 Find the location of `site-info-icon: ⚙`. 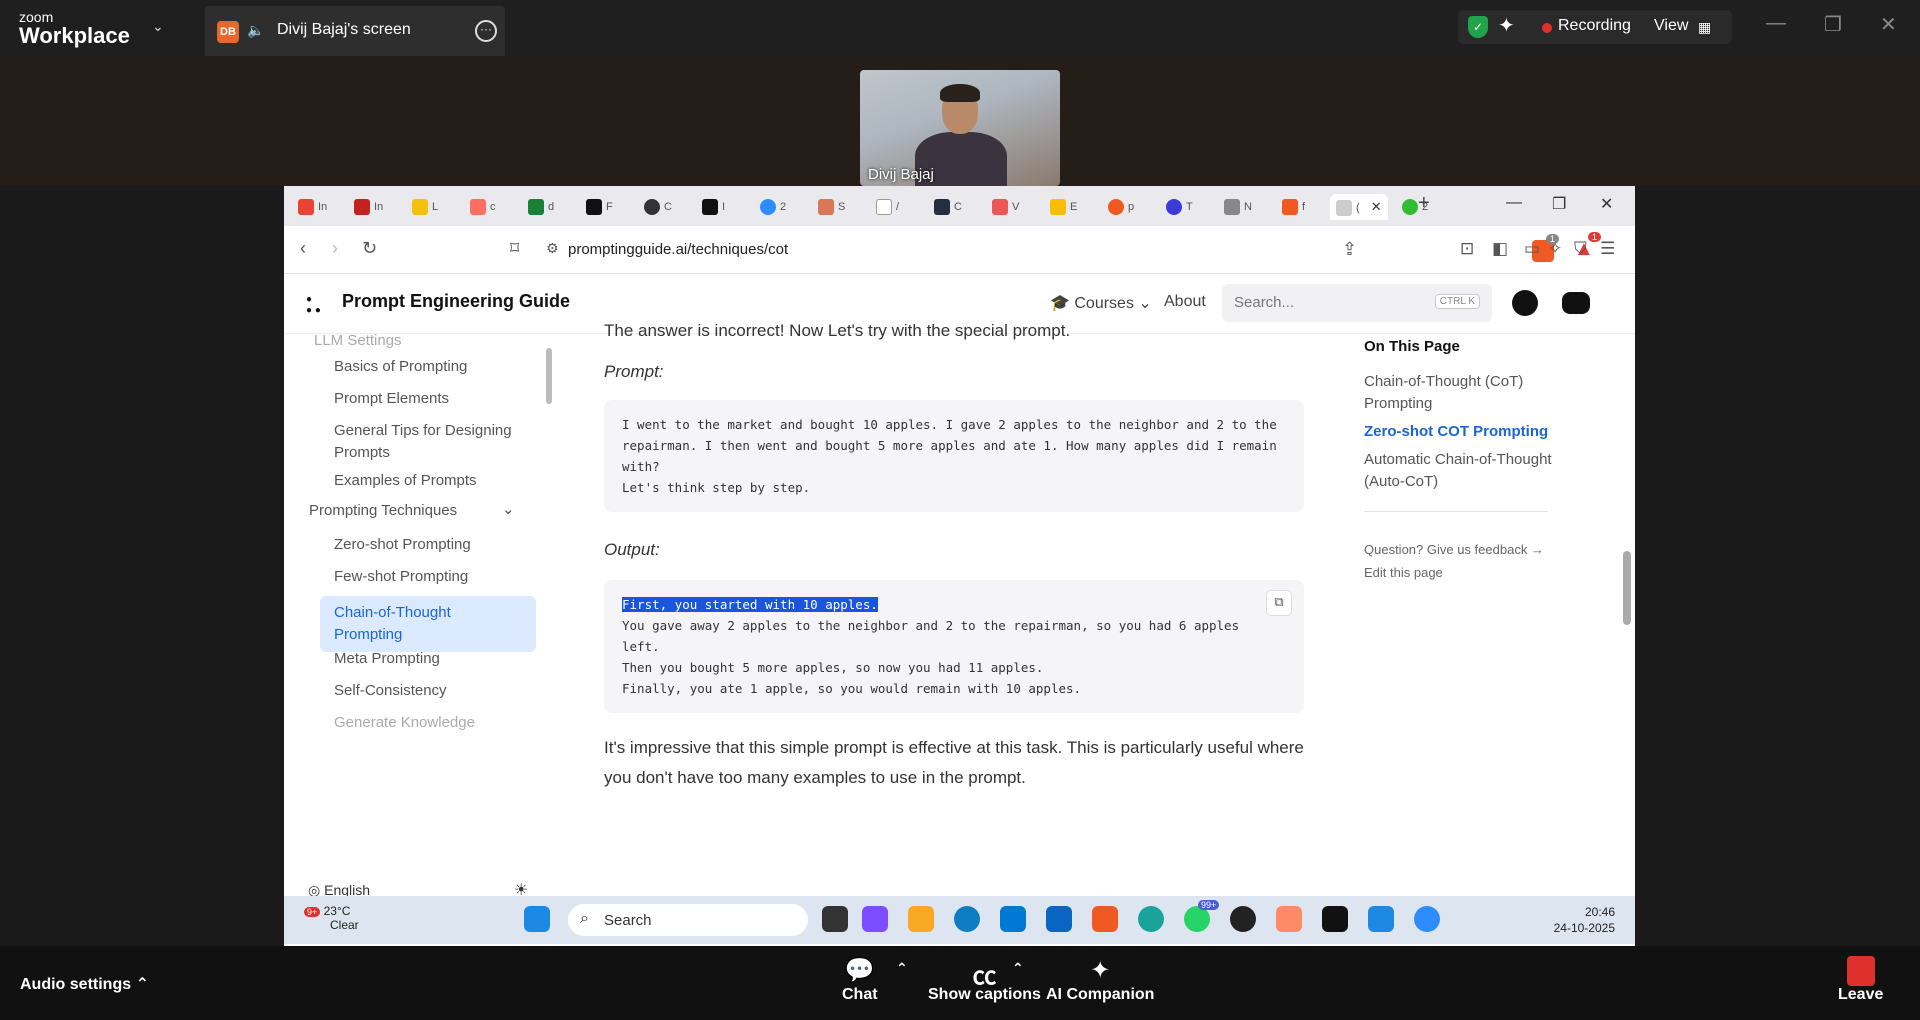

site-info-icon: ⚙ is located at coordinates (552, 248).